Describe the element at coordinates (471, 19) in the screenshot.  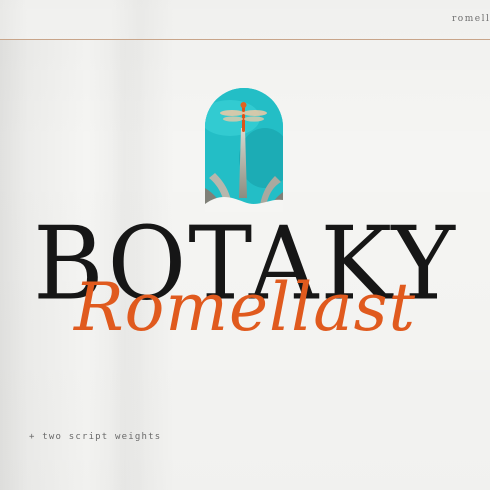
I see `brand-label: romellast` at that location.